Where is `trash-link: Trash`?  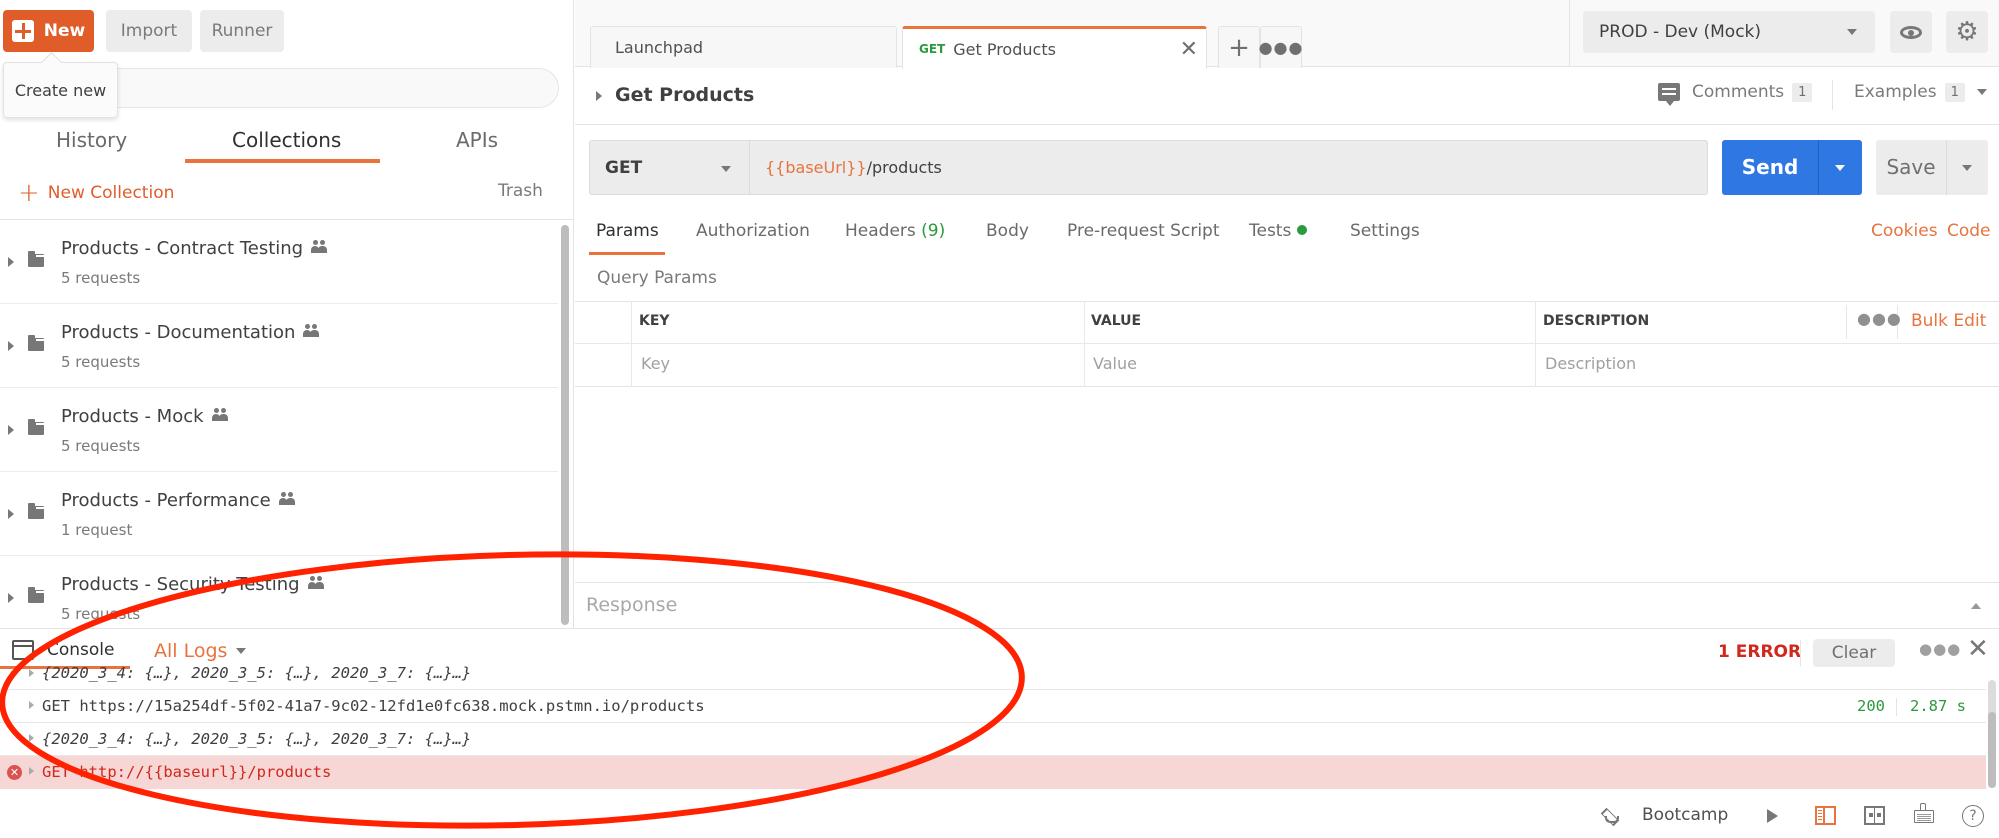
trash-link: Trash is located at coordinates (520, 191).